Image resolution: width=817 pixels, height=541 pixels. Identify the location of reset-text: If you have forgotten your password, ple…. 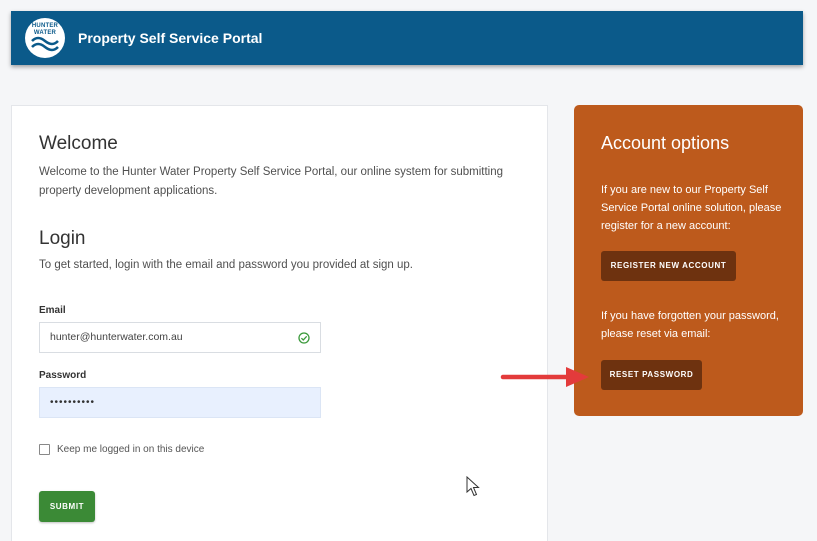
(690, 325).